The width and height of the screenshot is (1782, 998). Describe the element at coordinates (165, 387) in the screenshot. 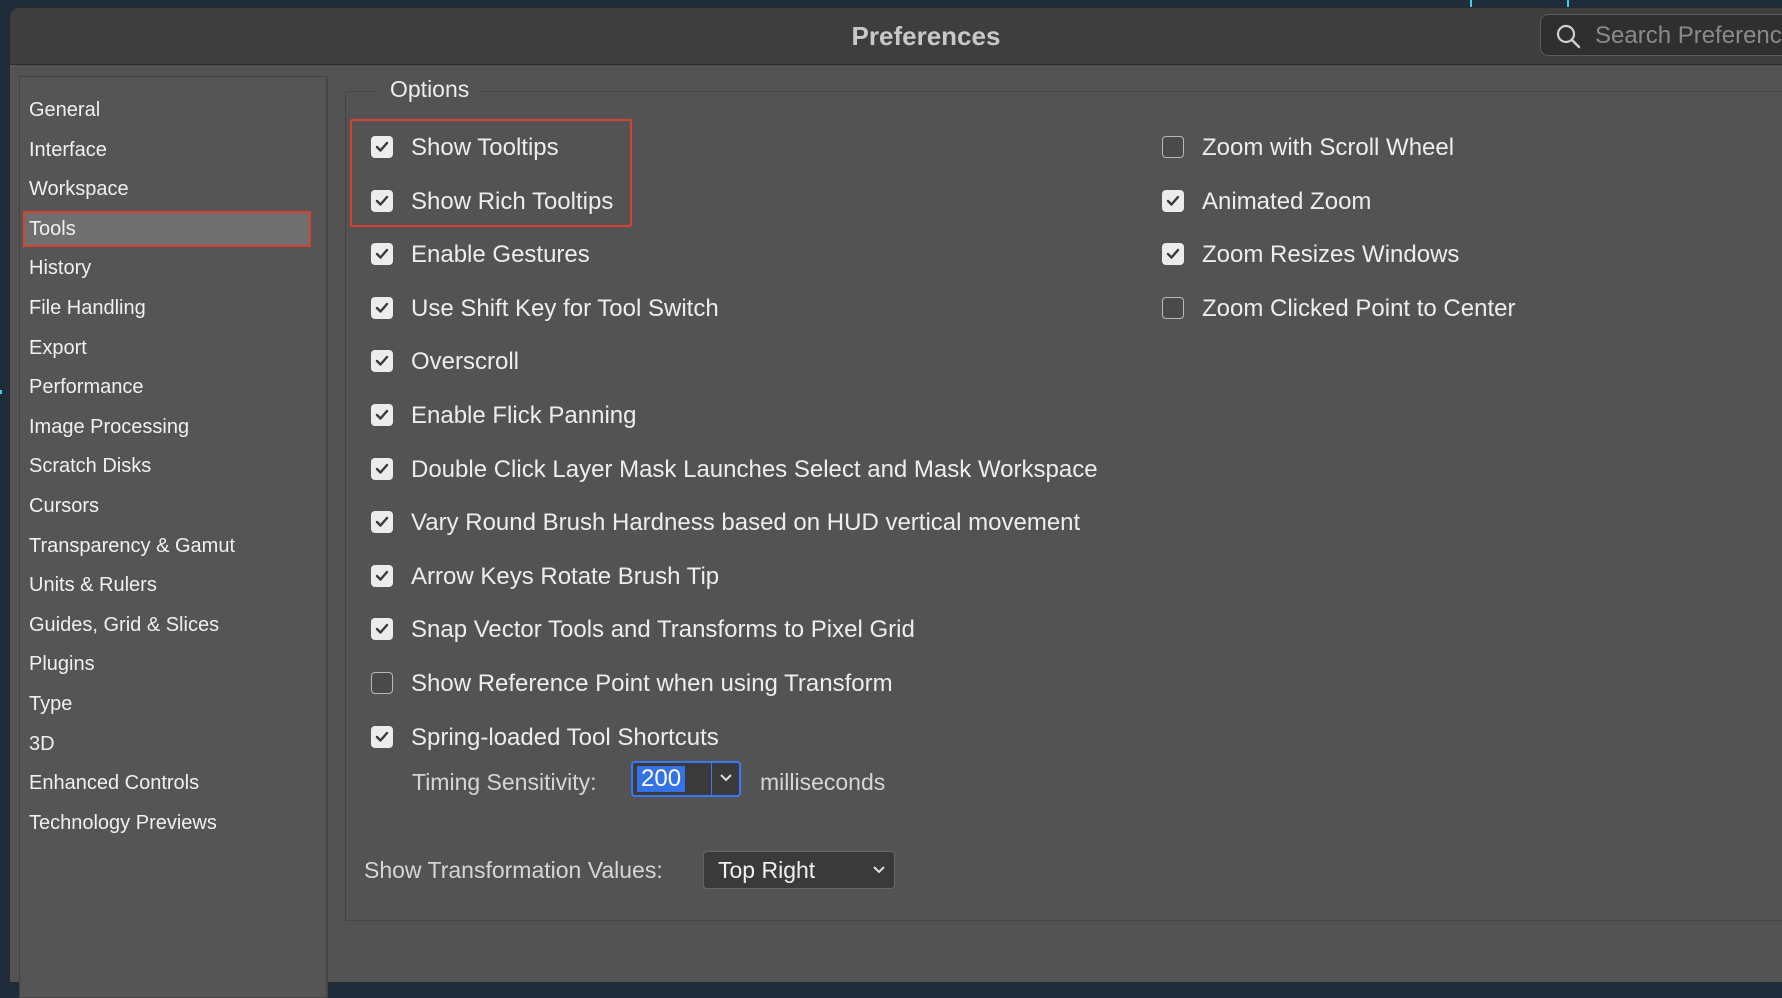

I see `sidebar-item-performance: Performance` at that location.